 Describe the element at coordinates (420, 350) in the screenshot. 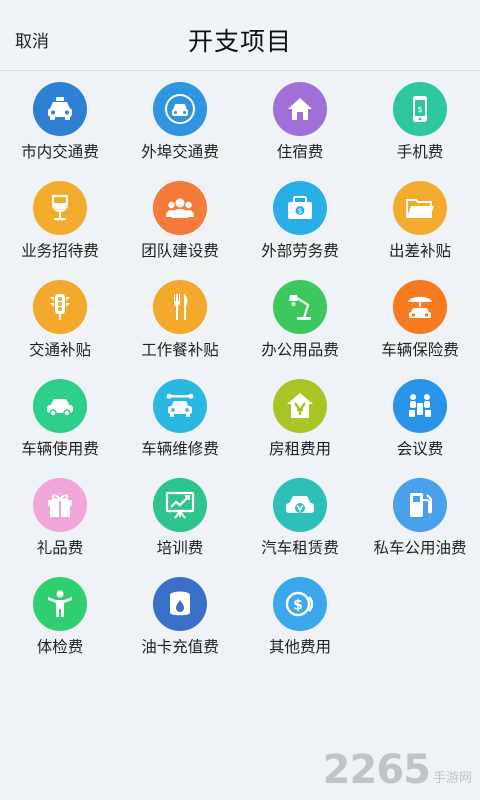

I see `expense-item-label: 车辆保险费` at that location.